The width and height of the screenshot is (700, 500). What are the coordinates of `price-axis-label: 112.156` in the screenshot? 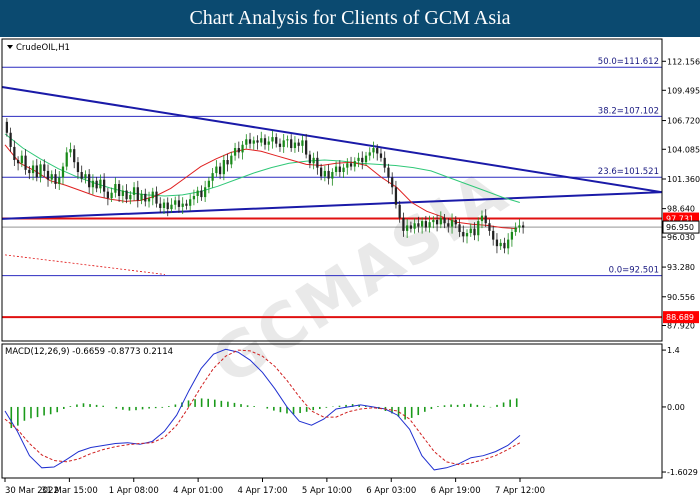 It's located at (683, 61).